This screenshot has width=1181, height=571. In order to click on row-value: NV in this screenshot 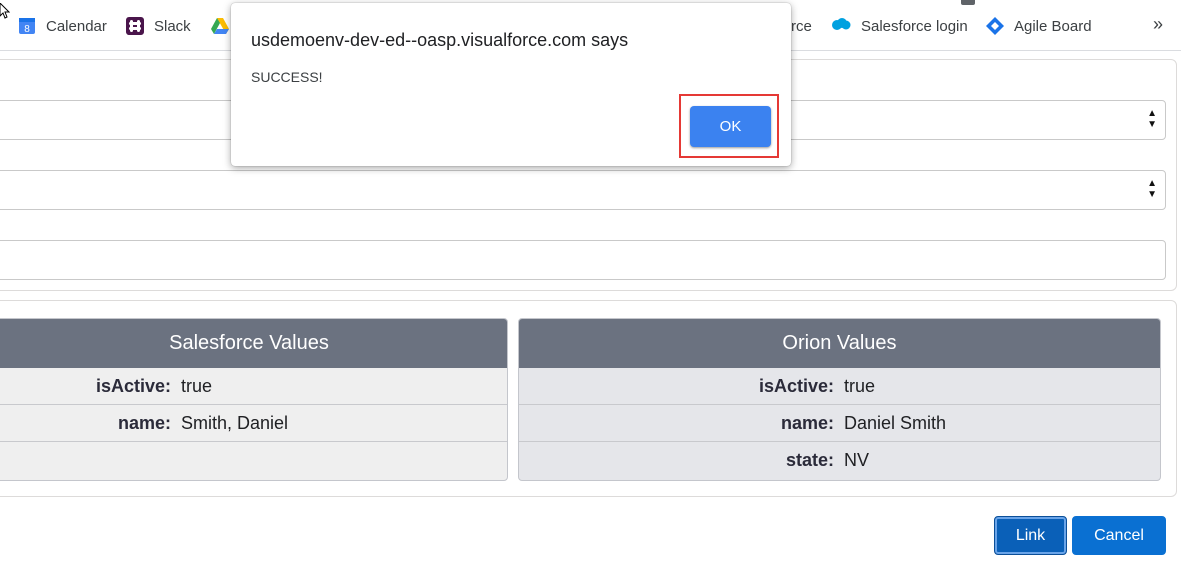, I will do `click(857, 459)`.